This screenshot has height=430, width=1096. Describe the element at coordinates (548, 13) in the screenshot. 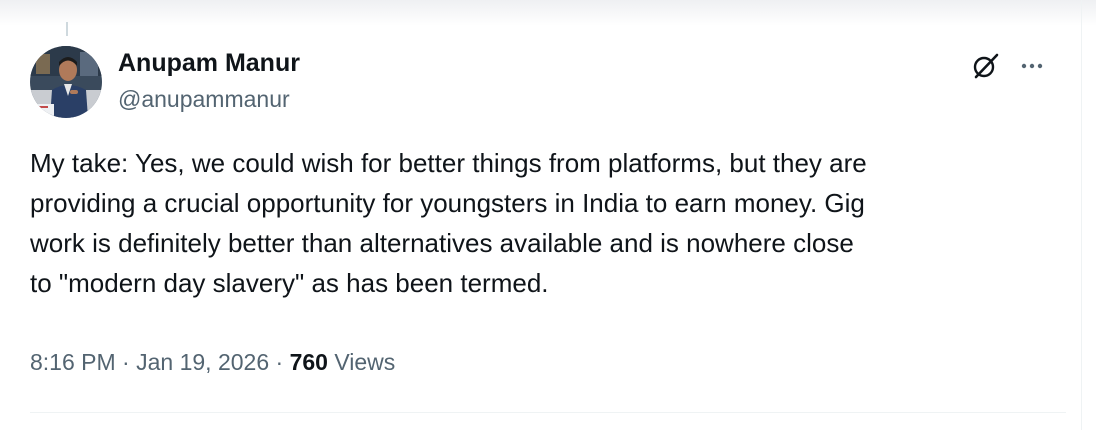

I see `previous-tweet-fade` at that location.